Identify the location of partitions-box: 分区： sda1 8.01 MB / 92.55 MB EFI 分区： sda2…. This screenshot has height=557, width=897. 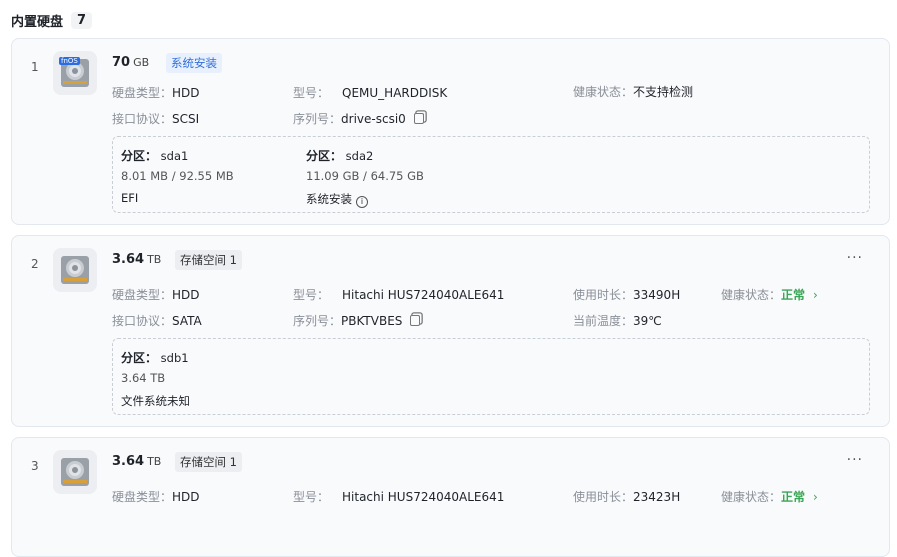
(491, 174).